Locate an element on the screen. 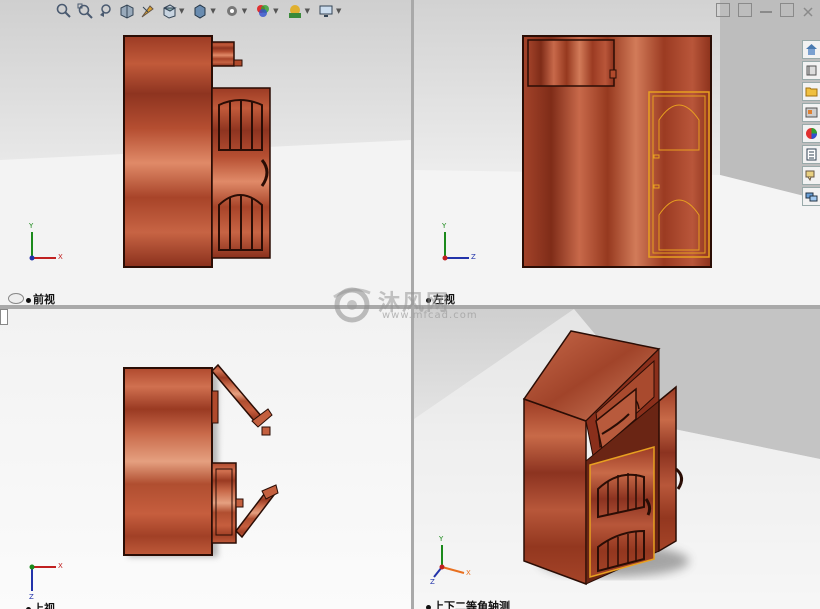 This screenshot has width=820, height=609. task-pane-tabs is located at coordinates (811, 123).